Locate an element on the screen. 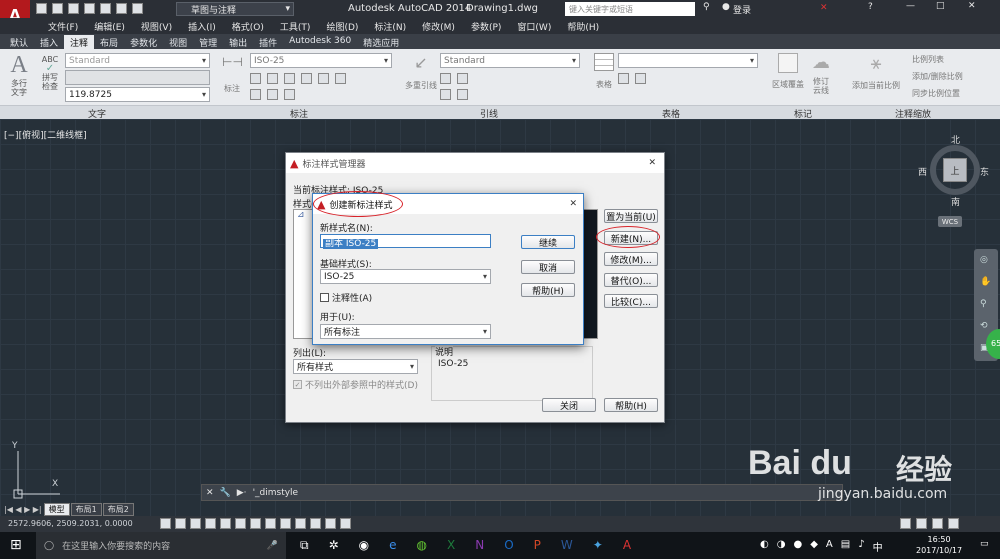 The image size is (1000, 559). ribbon-tab: 输出 is located at coordinates (238, 42).